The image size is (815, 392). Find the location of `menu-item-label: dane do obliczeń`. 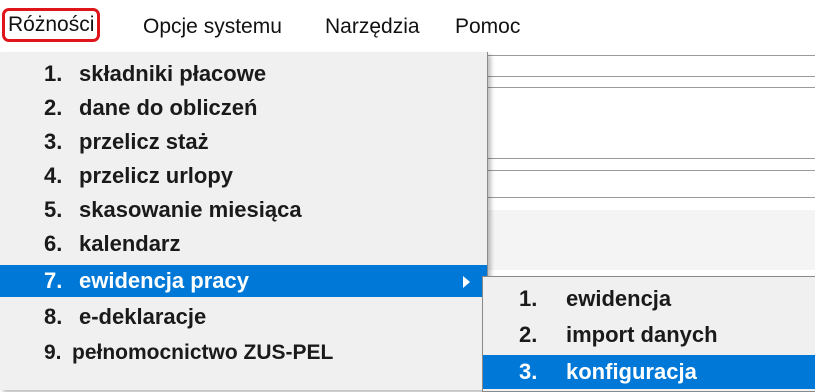

menu-item-label: dane do obliczeń is located at coordinates (168, 107).